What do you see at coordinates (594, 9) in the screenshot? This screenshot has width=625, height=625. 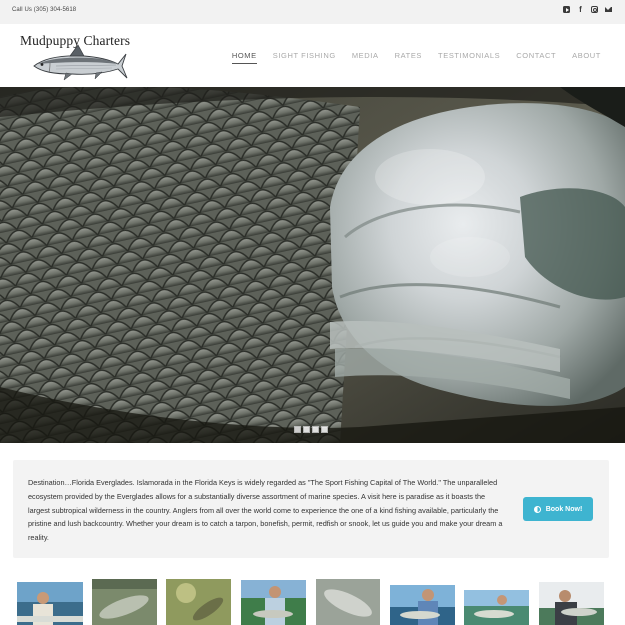 I see `instagram-icon` at bounding box center [594, 9].